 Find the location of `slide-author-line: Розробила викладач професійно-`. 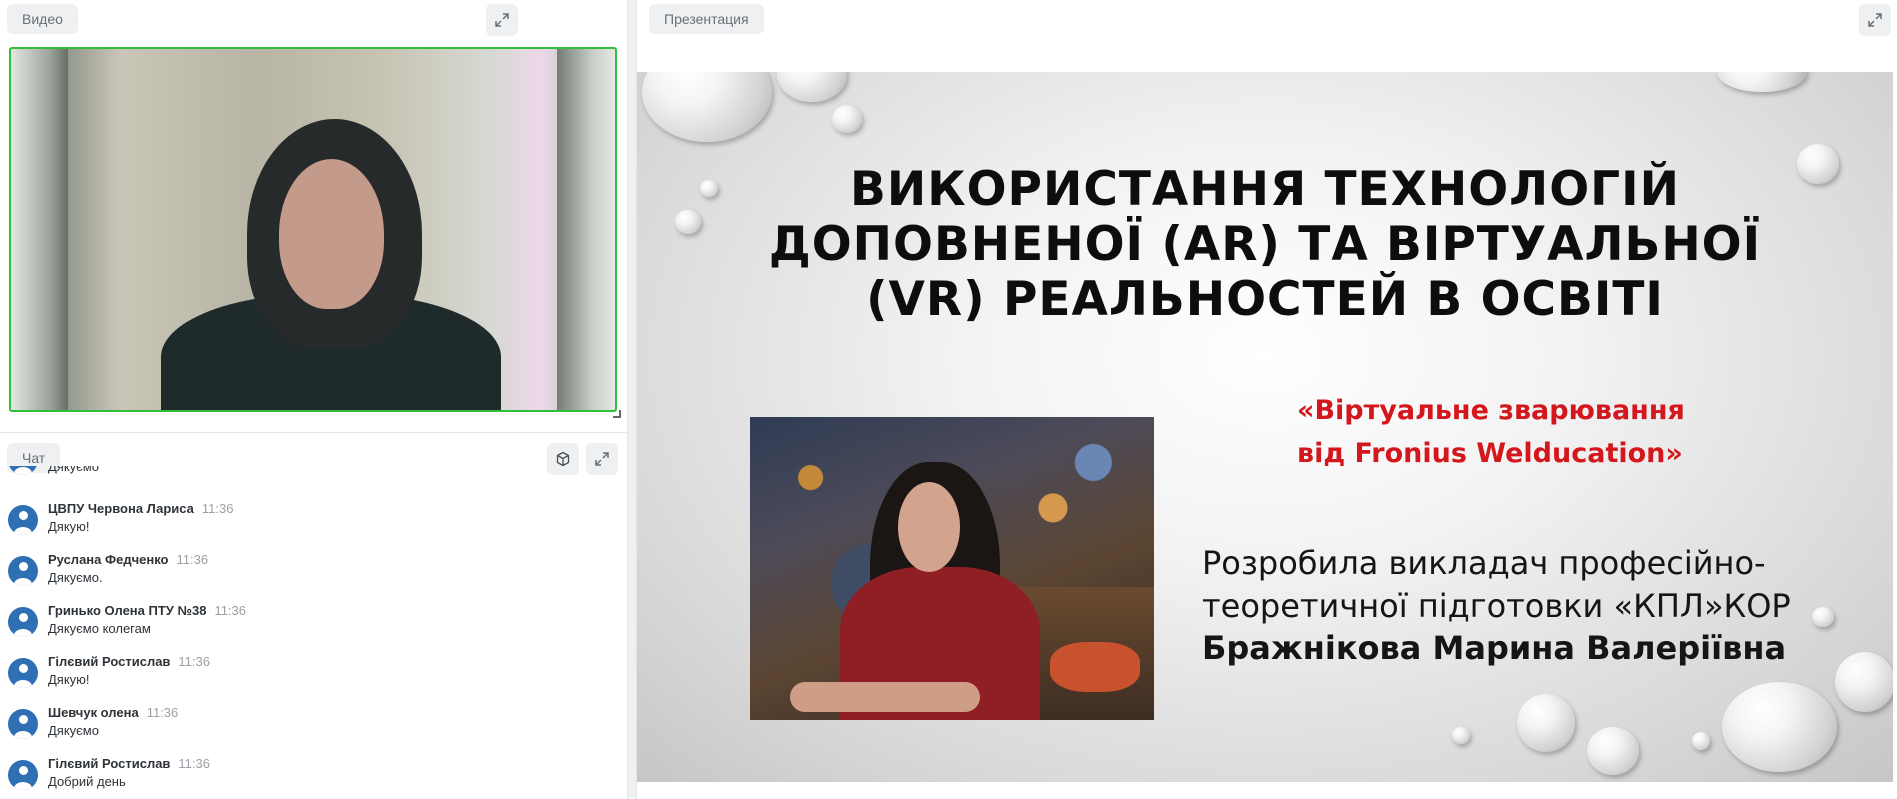

slide-author-line: Розробила викладач професійно- is located at coordinates (1484, 563).